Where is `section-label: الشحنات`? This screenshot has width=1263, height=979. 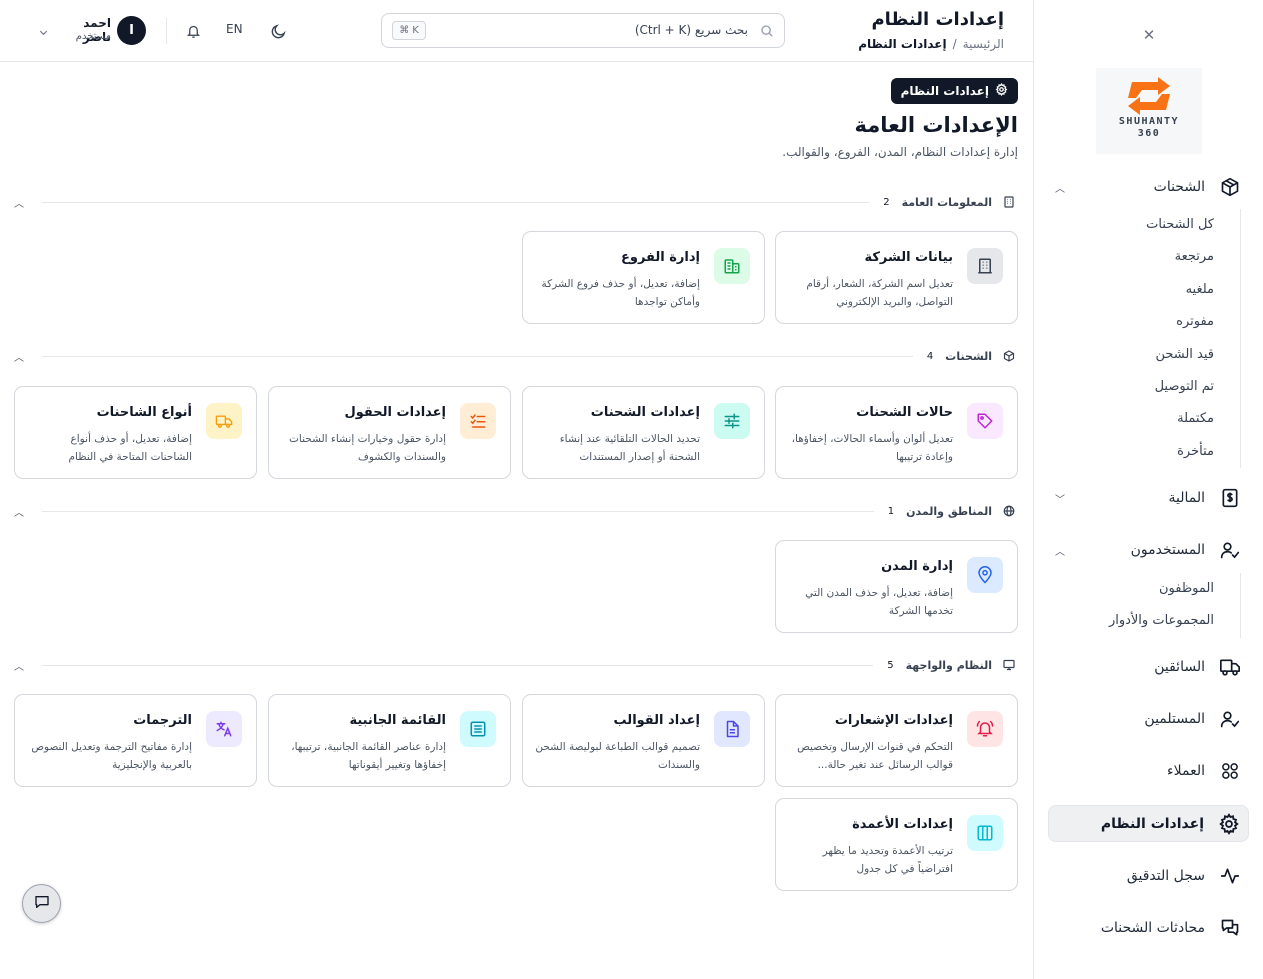 section-label: الشحنات is located at coordinates (968, 356).